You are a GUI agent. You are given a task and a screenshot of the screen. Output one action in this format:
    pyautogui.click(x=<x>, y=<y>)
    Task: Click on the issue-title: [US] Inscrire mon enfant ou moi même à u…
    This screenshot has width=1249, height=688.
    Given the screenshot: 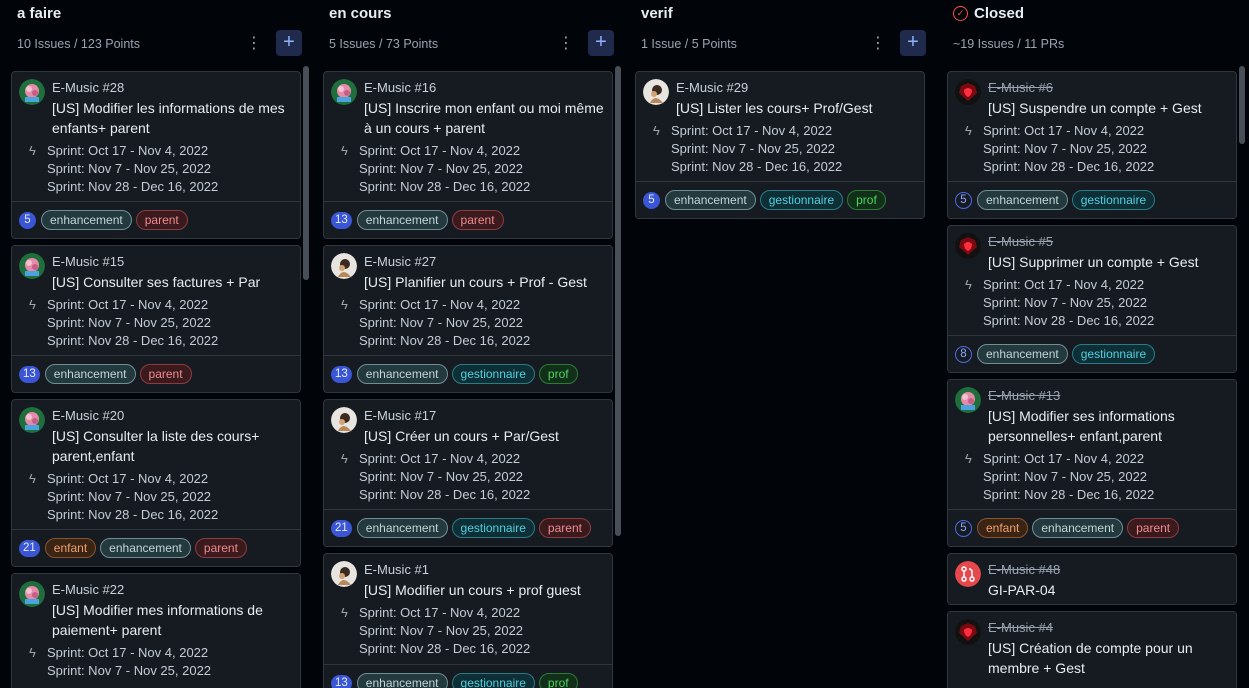 What is the action you would take?
    pyautogui.click(x=488, y=118)
    